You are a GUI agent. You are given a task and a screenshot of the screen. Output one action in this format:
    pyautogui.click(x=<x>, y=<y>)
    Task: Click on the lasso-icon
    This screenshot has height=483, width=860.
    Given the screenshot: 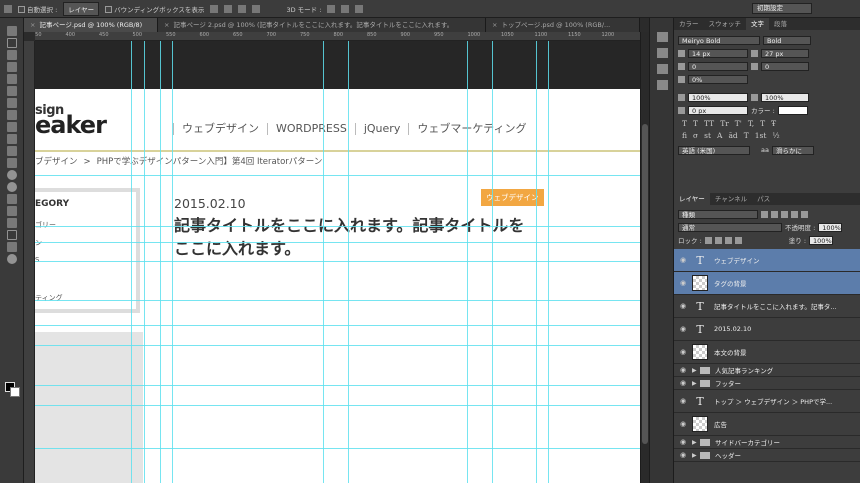 What is the action you would take?
    pyautogui.click(x=12, y=55)
    